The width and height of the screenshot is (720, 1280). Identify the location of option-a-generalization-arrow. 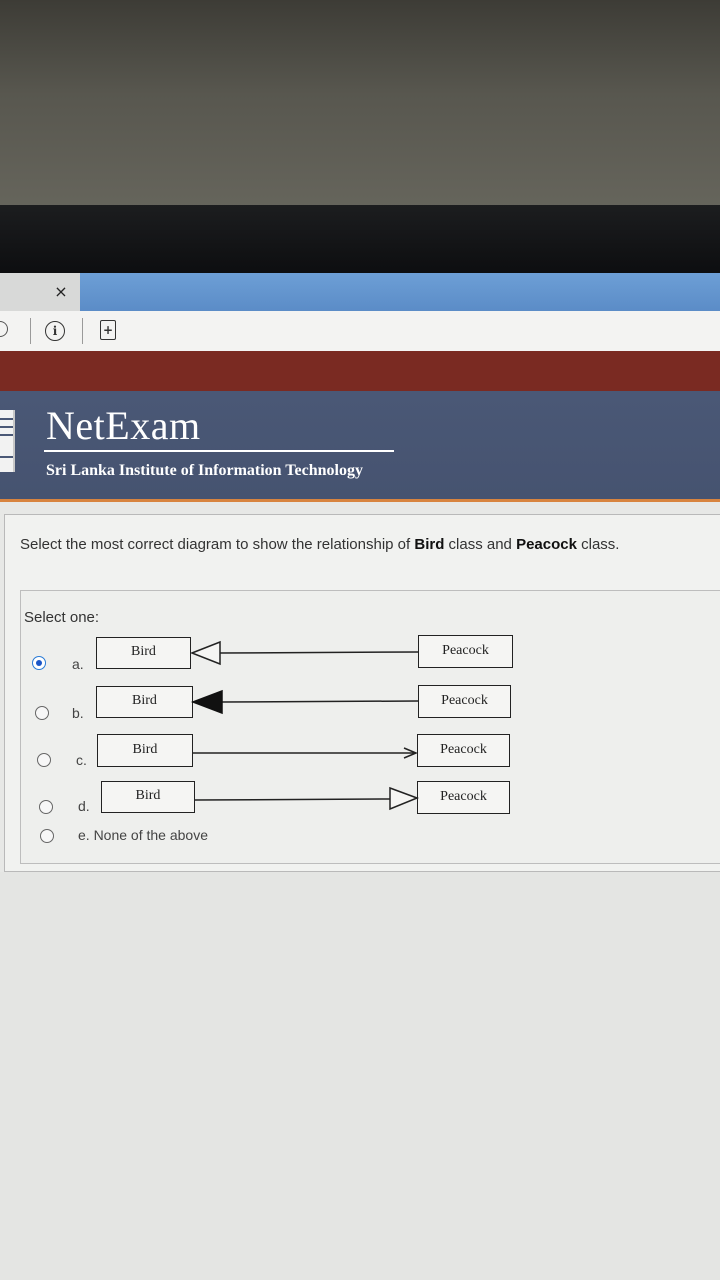
(304, 653).